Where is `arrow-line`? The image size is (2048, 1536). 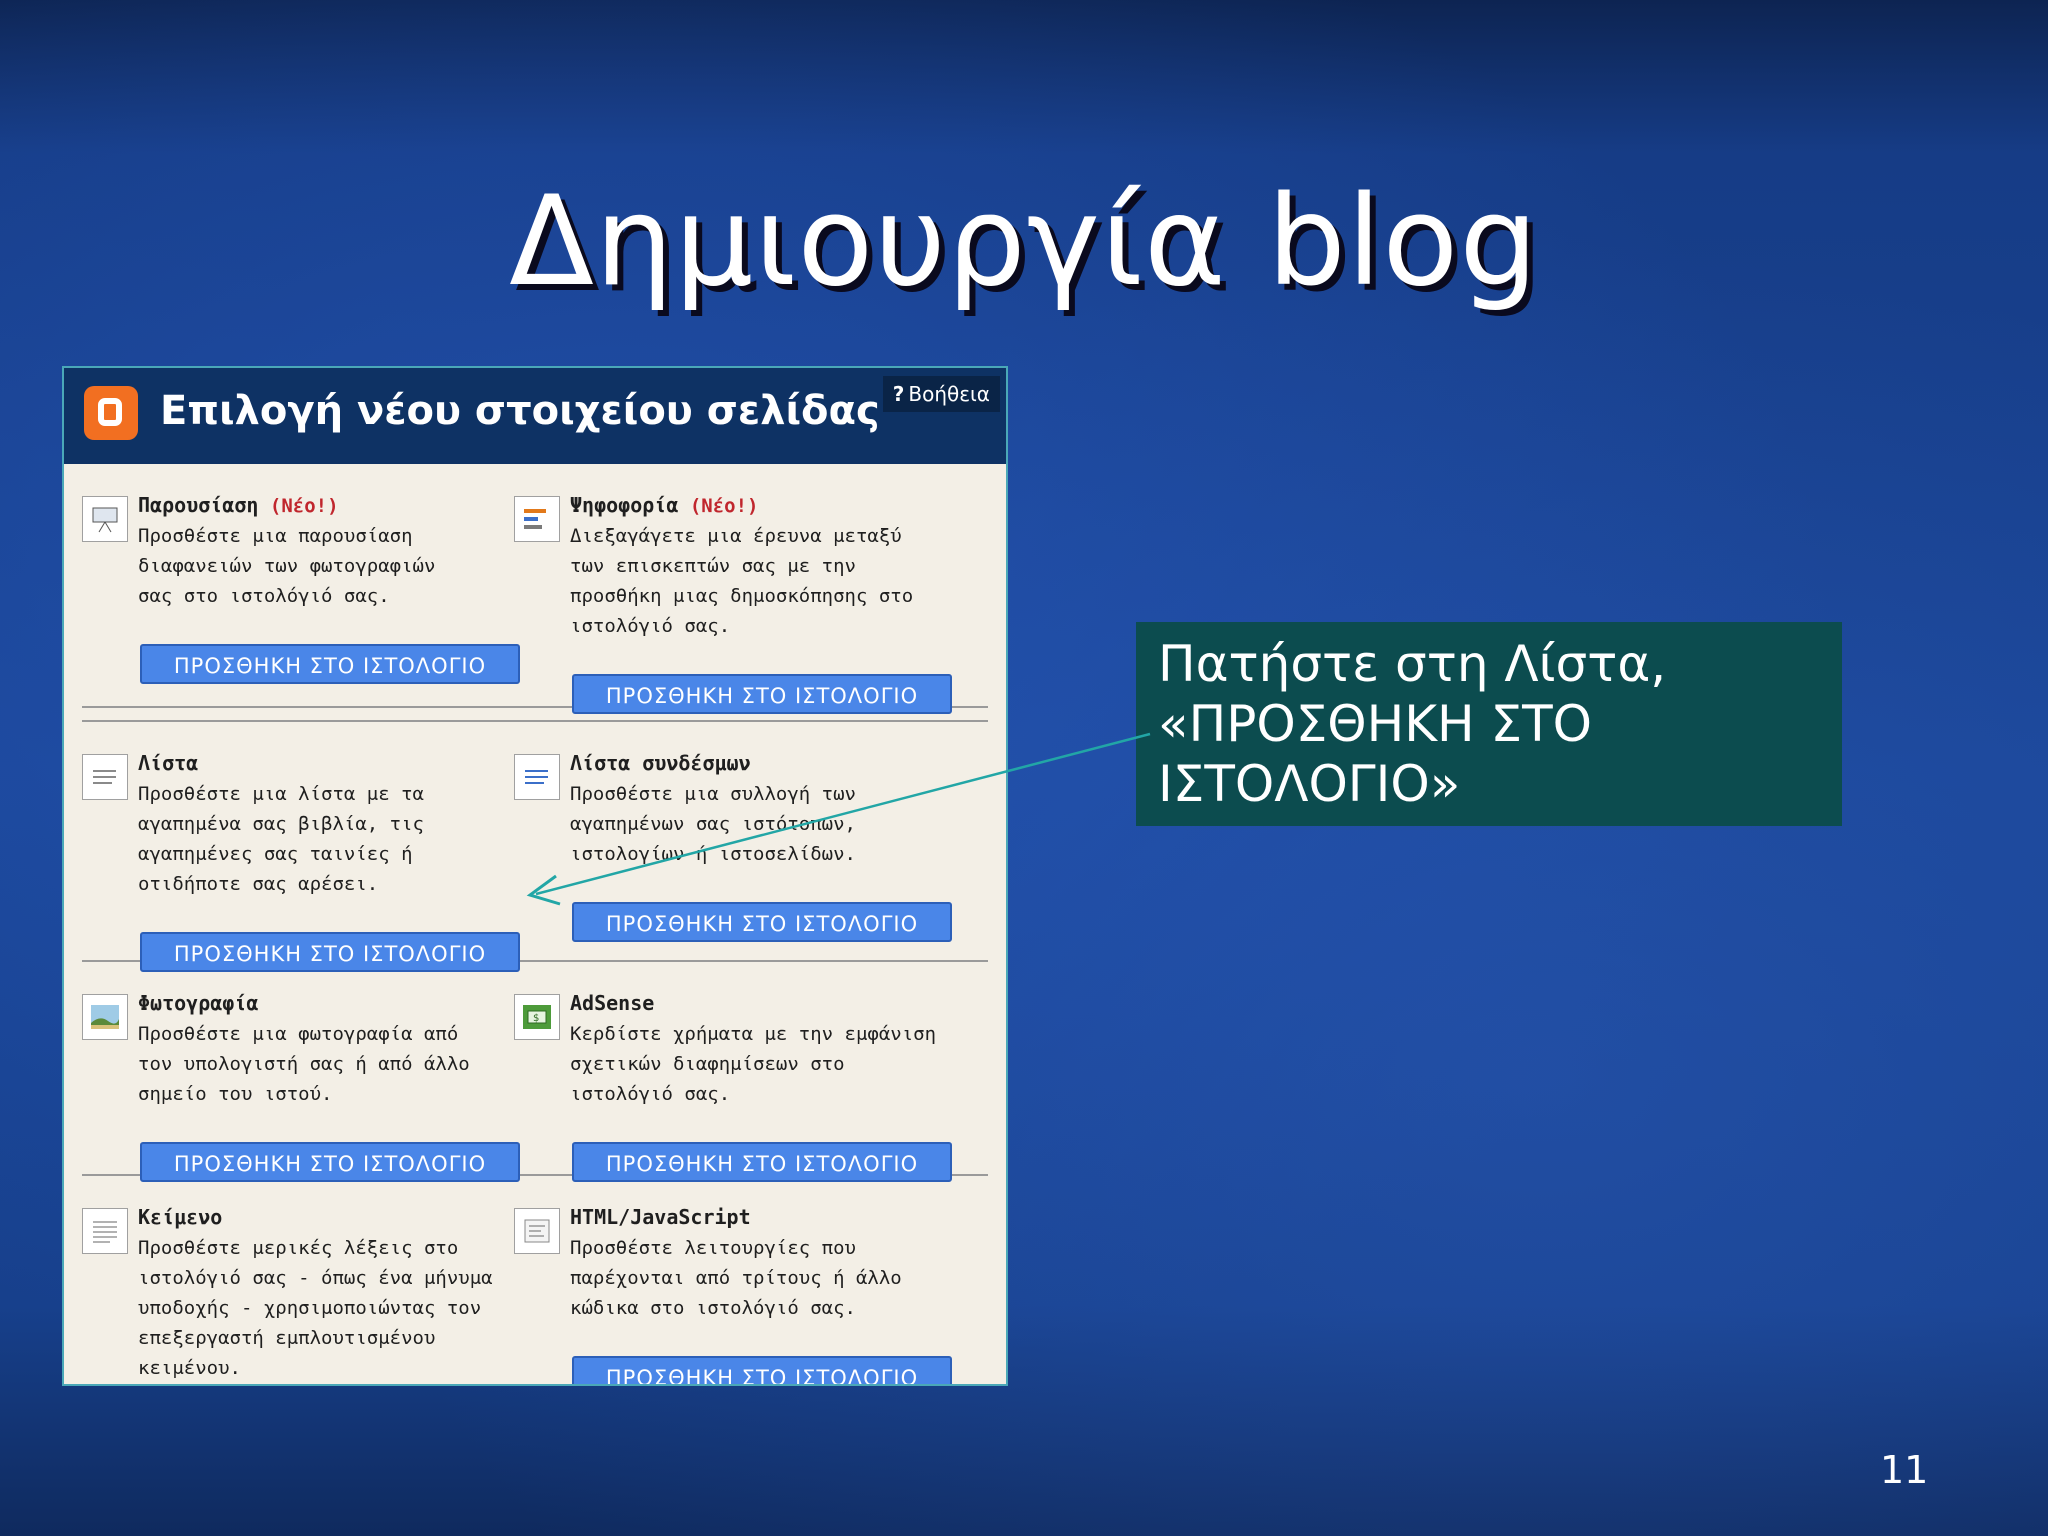
arrow-line is located at coordinates (843, 814).